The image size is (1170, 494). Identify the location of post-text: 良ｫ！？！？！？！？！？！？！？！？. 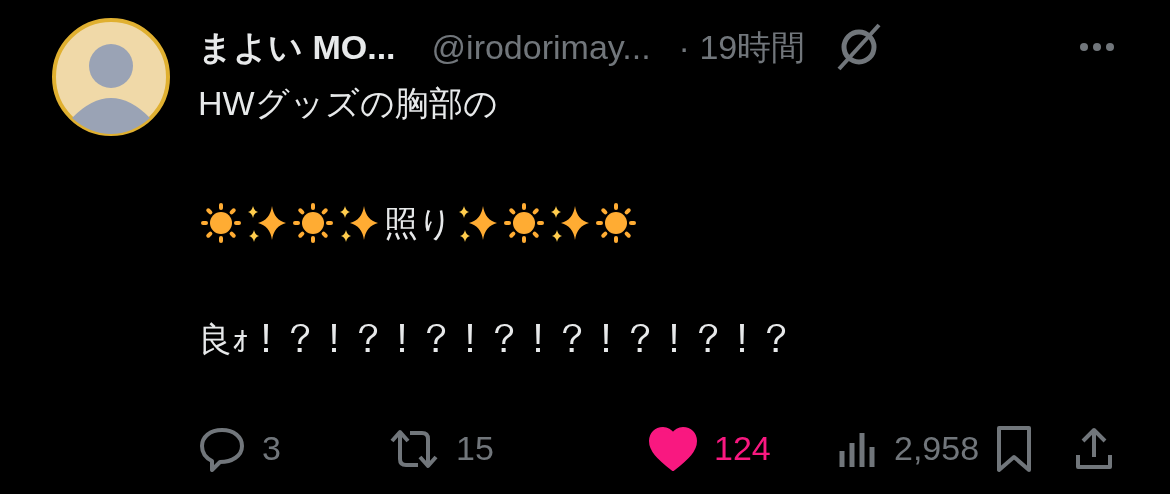
(496, 339).